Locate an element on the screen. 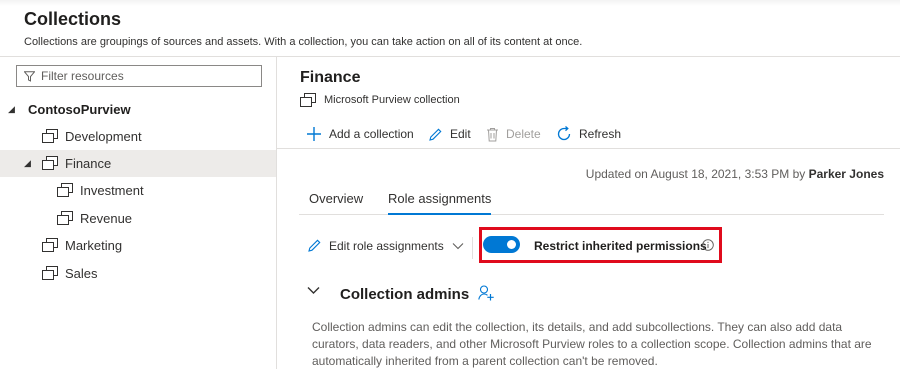 This screenshot has width=900, height=369. page-title: Collections is located at coordinates (73, 19).